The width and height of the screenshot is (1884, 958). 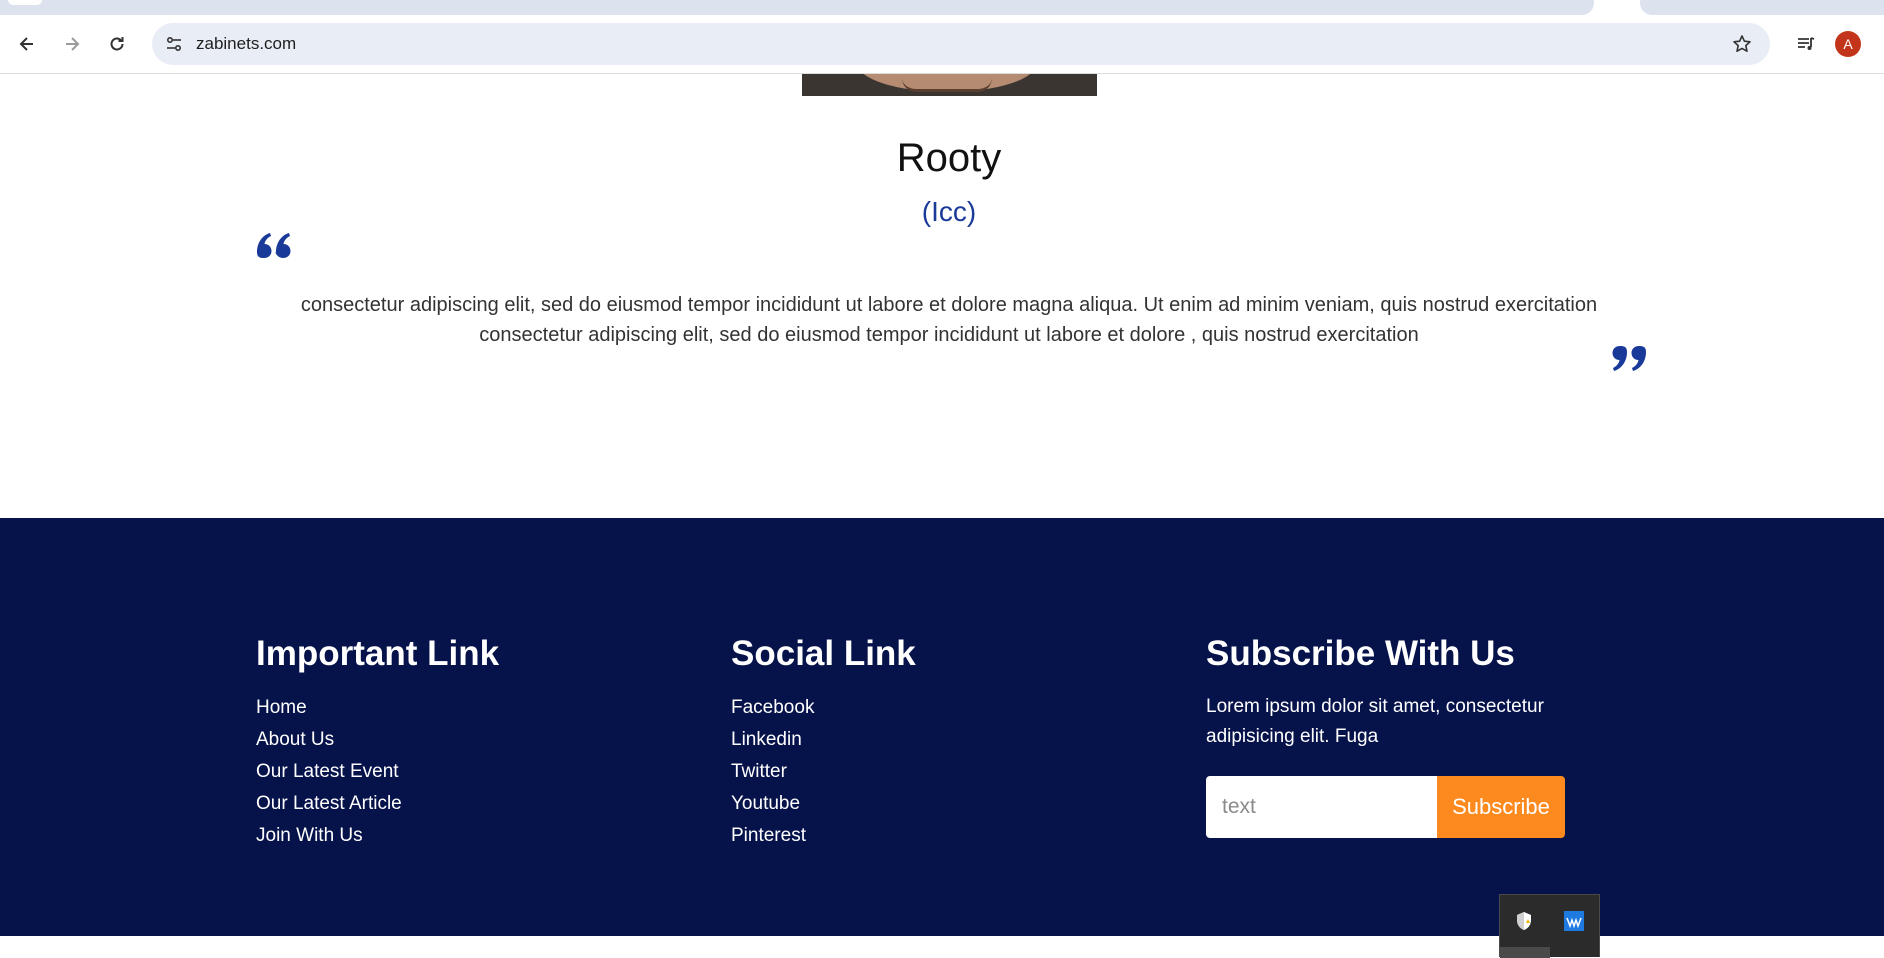 I want to click on site-info-icon, so click(x=174, y=44).